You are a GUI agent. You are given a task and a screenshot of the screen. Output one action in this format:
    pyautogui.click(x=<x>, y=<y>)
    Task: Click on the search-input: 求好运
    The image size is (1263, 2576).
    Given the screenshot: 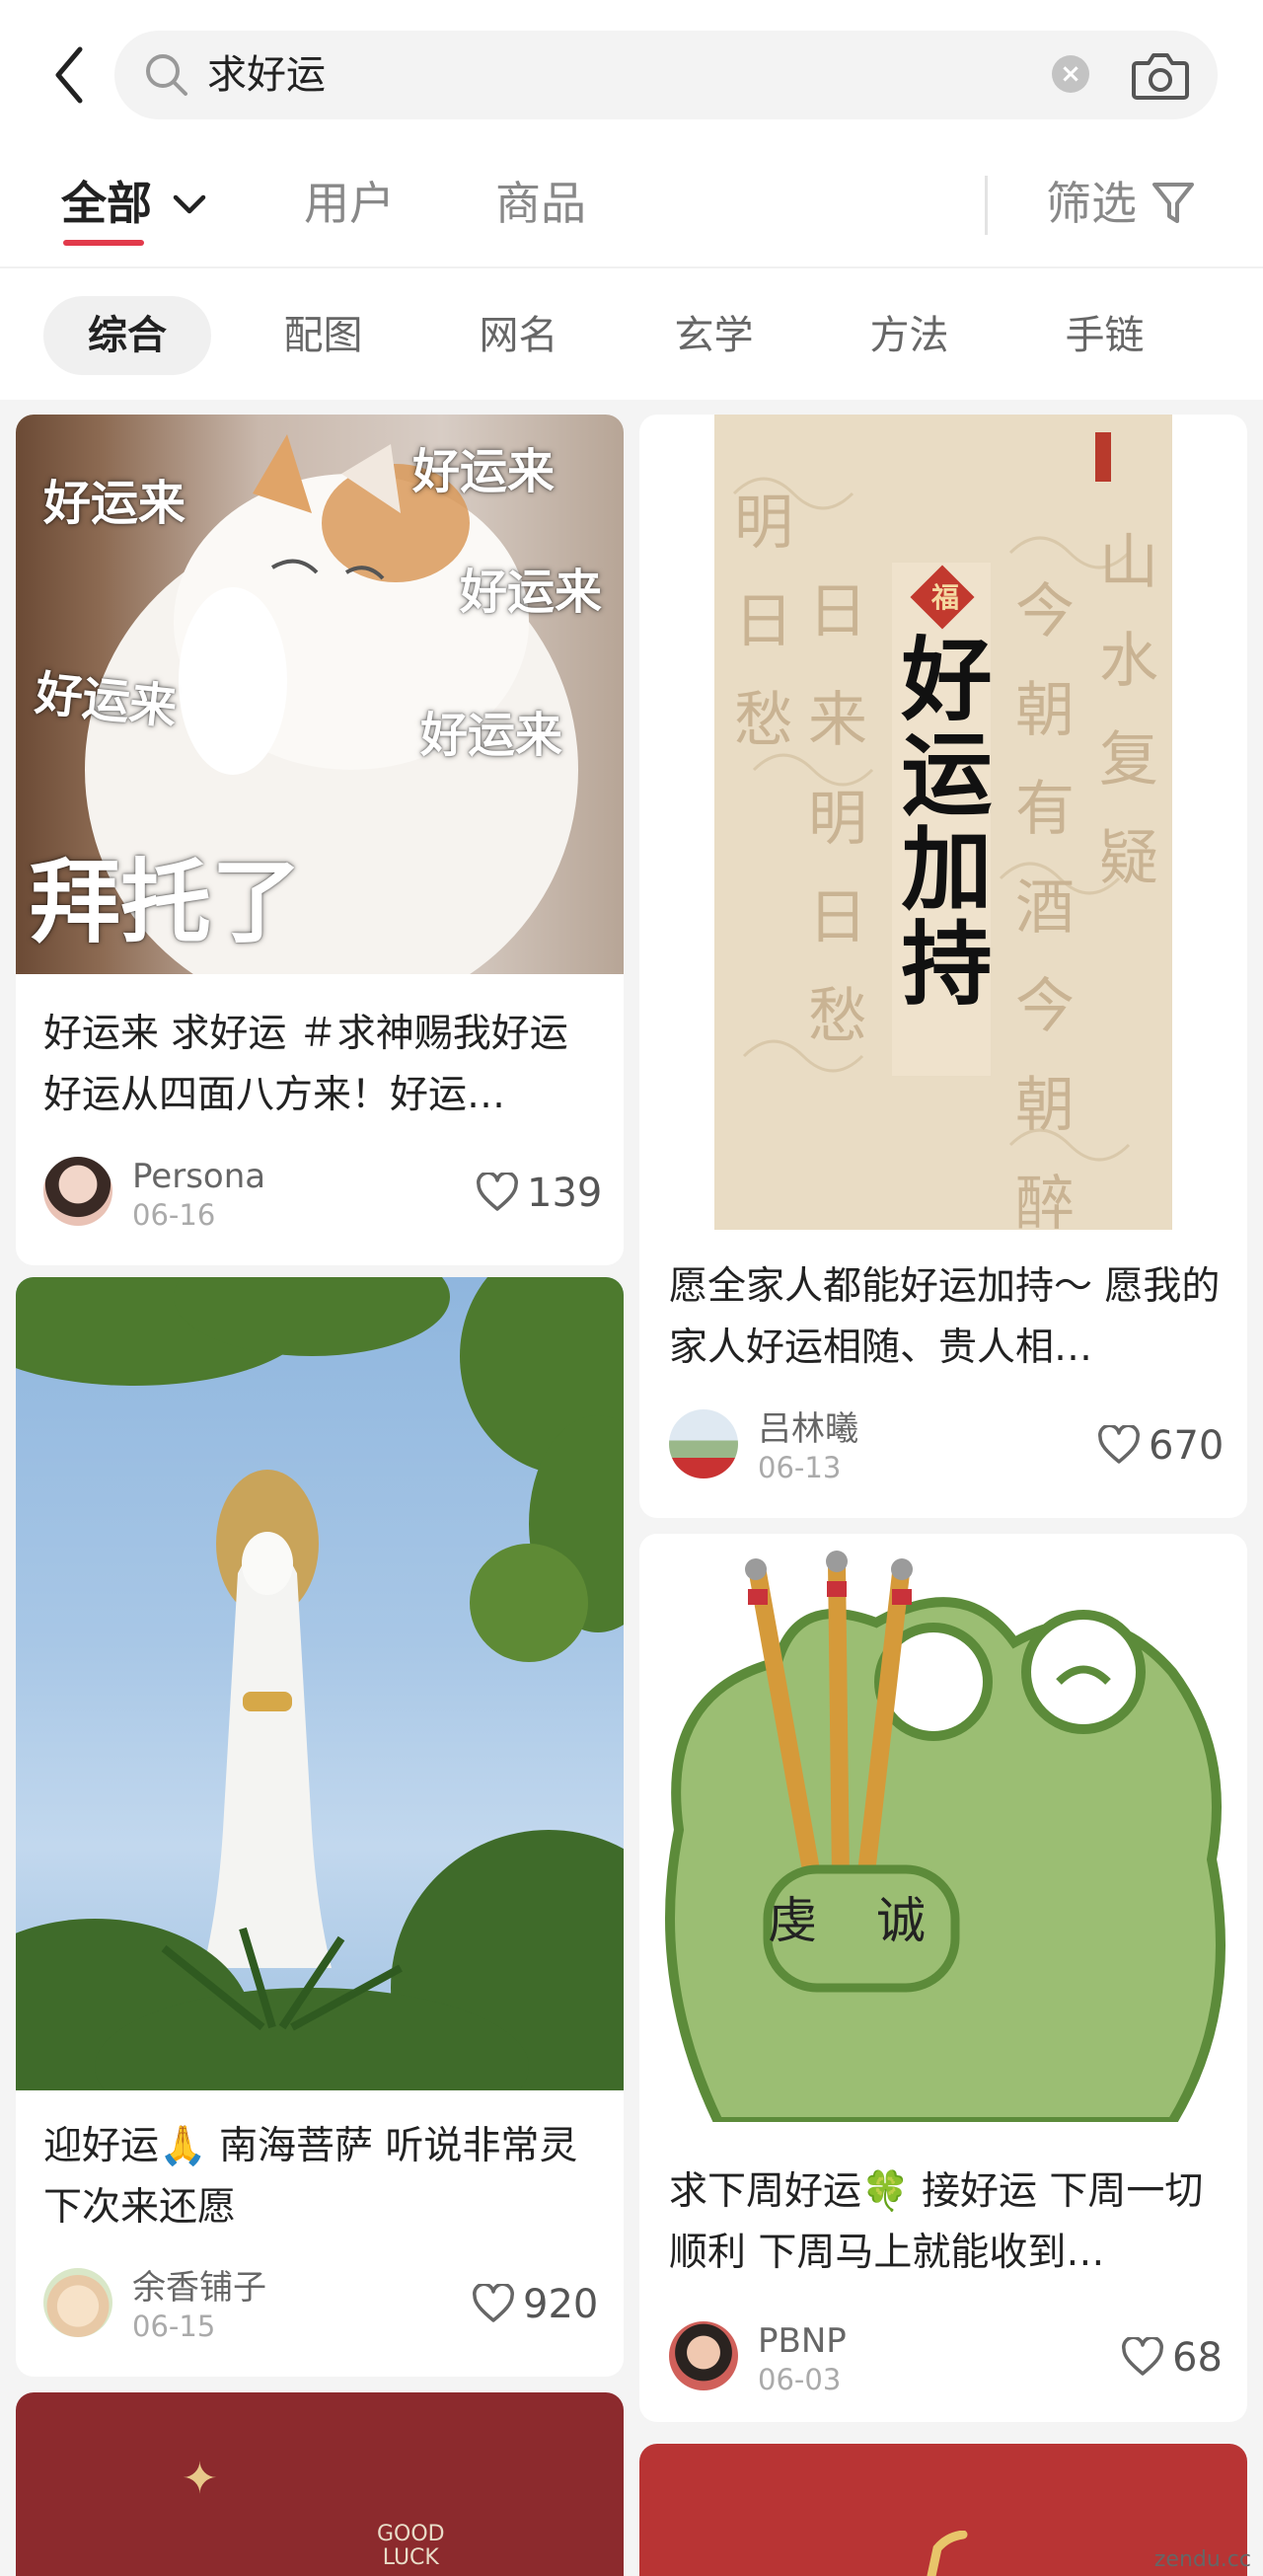 What is the action you would take?
    pyautogui.click(x=266, y=75)
    